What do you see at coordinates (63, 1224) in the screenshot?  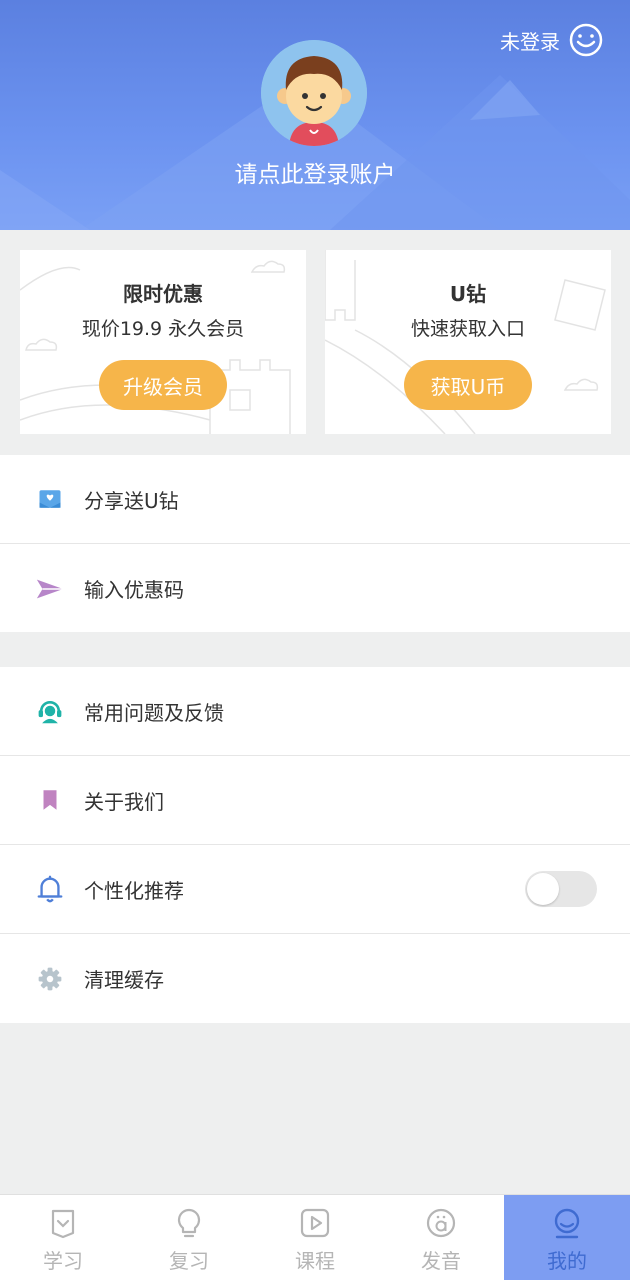 I see `book-icon` at bounding box center [63, 1224].